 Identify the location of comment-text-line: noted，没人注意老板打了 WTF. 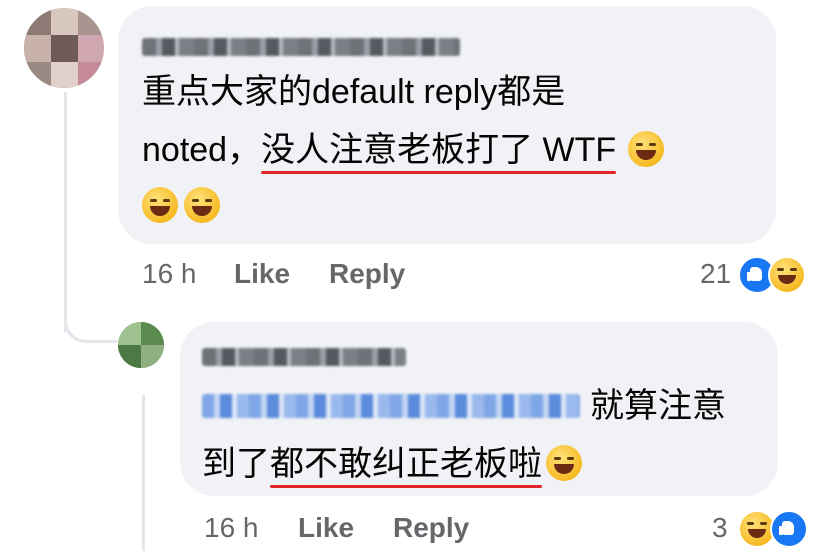
(403, 152).